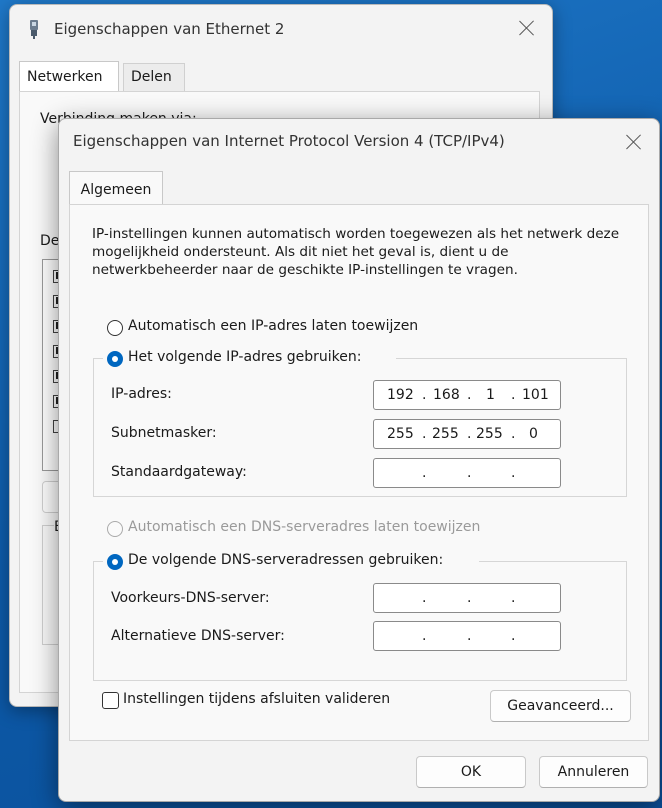 The width and height of the screenshot is (662, 808). I want to click on ip-octet-3: 1, so click(490, 395).